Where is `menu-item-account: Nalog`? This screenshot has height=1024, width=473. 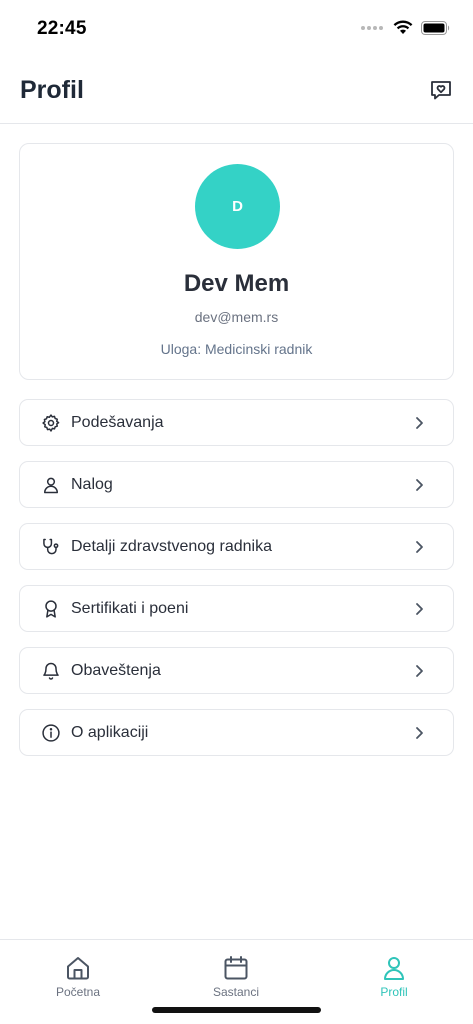
menu-item-account: Nalog is located at coordinates (236, 484).